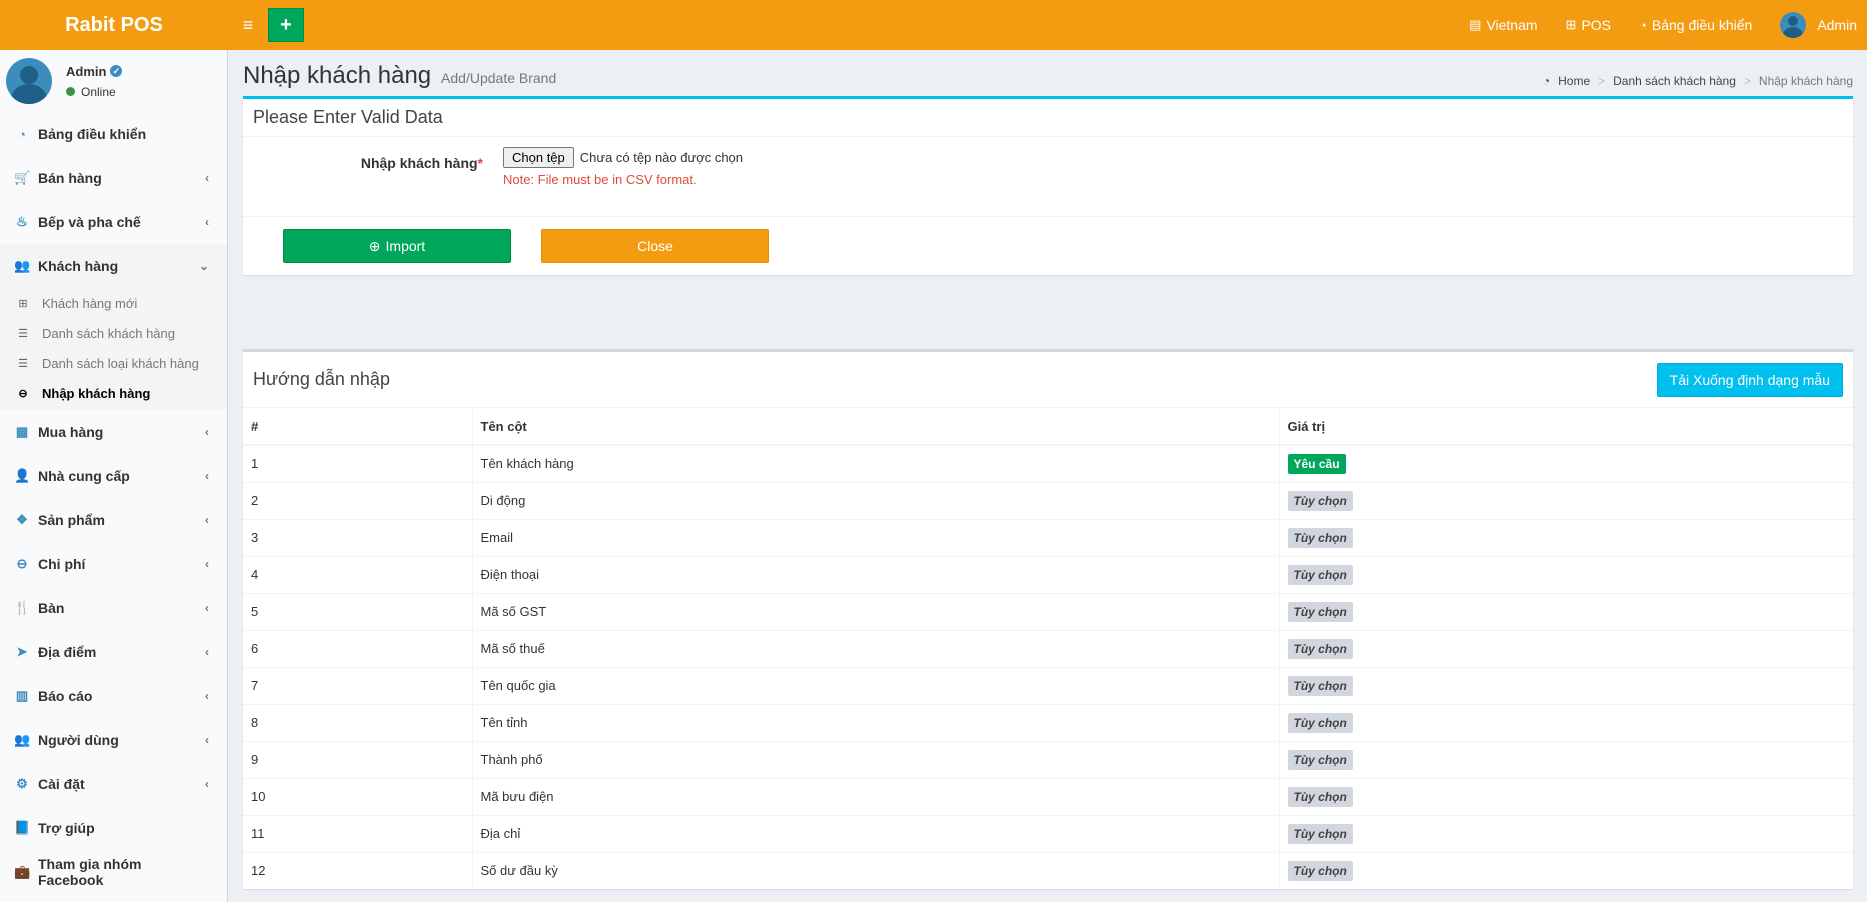  What do you see at coordinates (1702, 25) in the screenshot?
I see `dashboard-label: Bảng điều khiển` at bounding box center [1702, 25].